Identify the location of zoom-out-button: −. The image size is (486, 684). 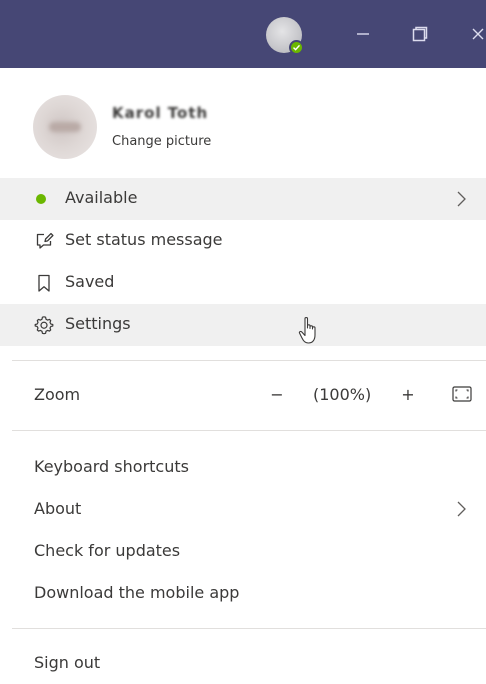
(277, 394).